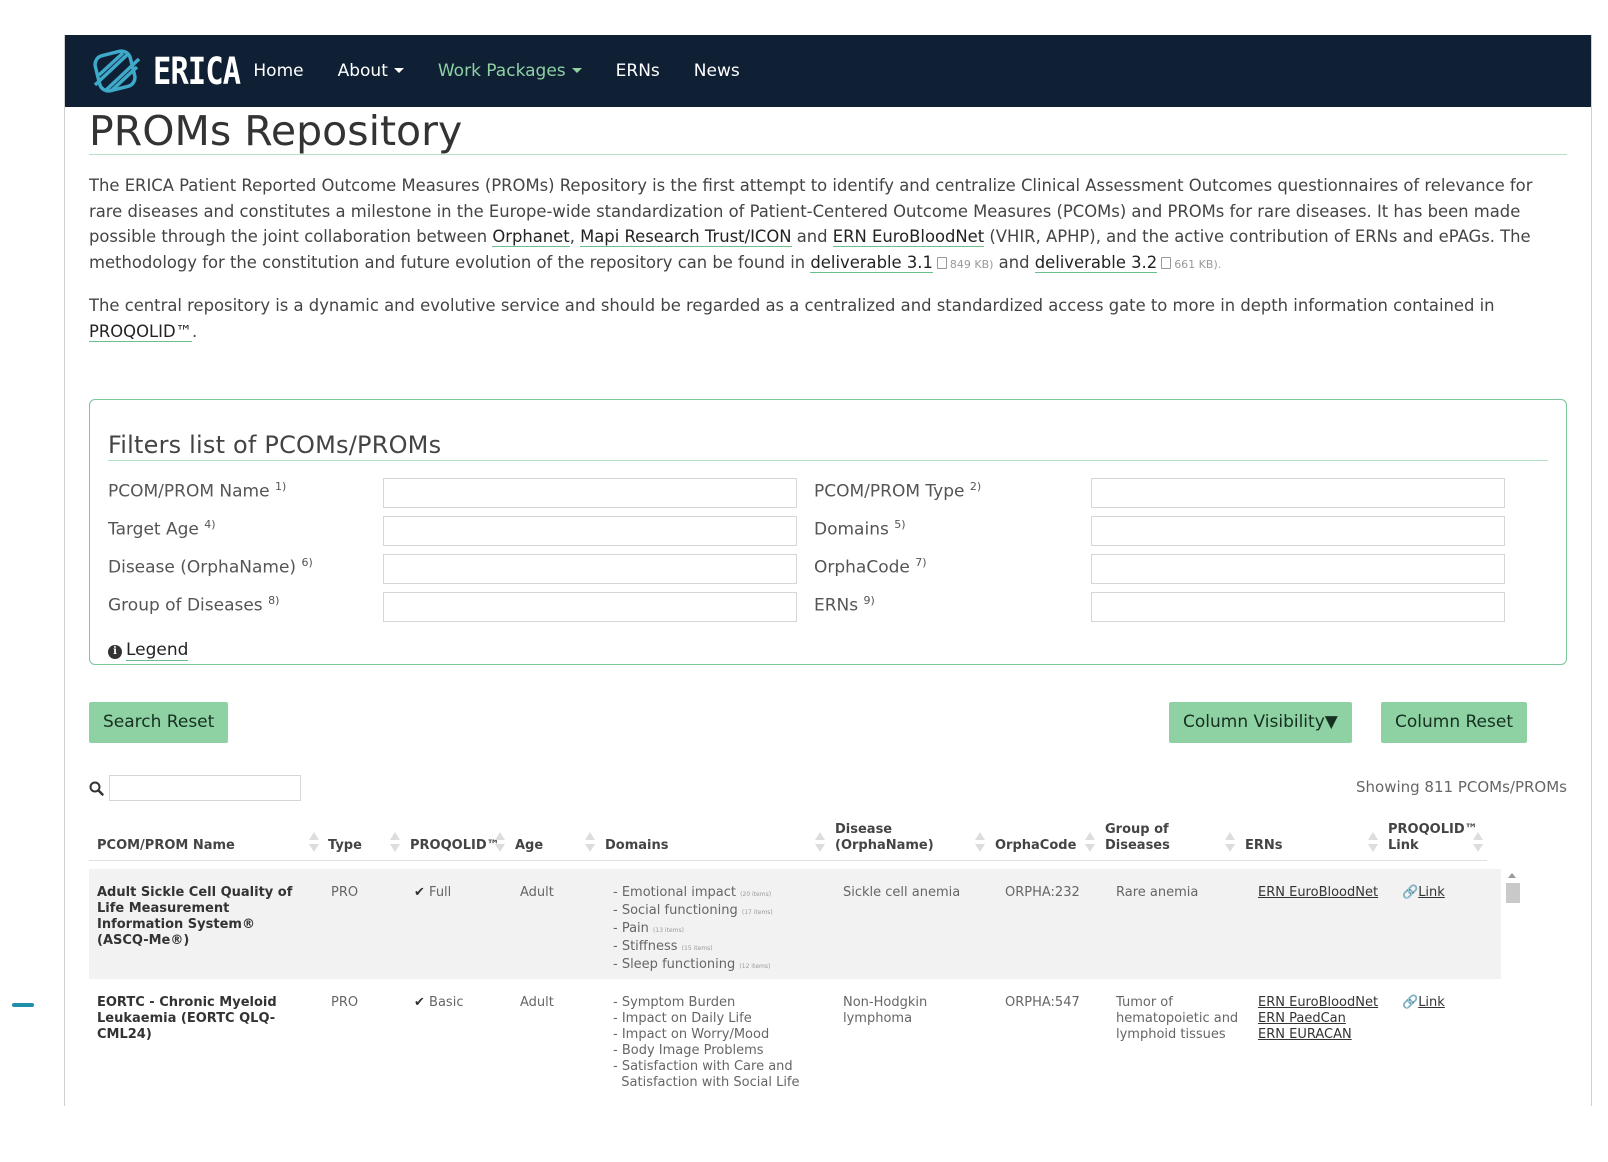 This screenshot has height=1162, width=1608. I want to click on filter-label-group-of-diseases: Group of Diseases 8), so click(193, 605).